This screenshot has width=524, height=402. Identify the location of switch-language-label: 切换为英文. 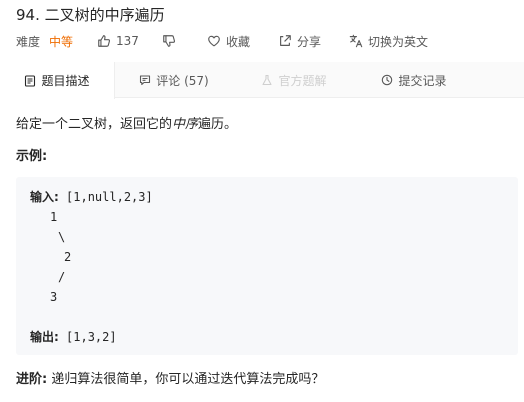
(397, 41).